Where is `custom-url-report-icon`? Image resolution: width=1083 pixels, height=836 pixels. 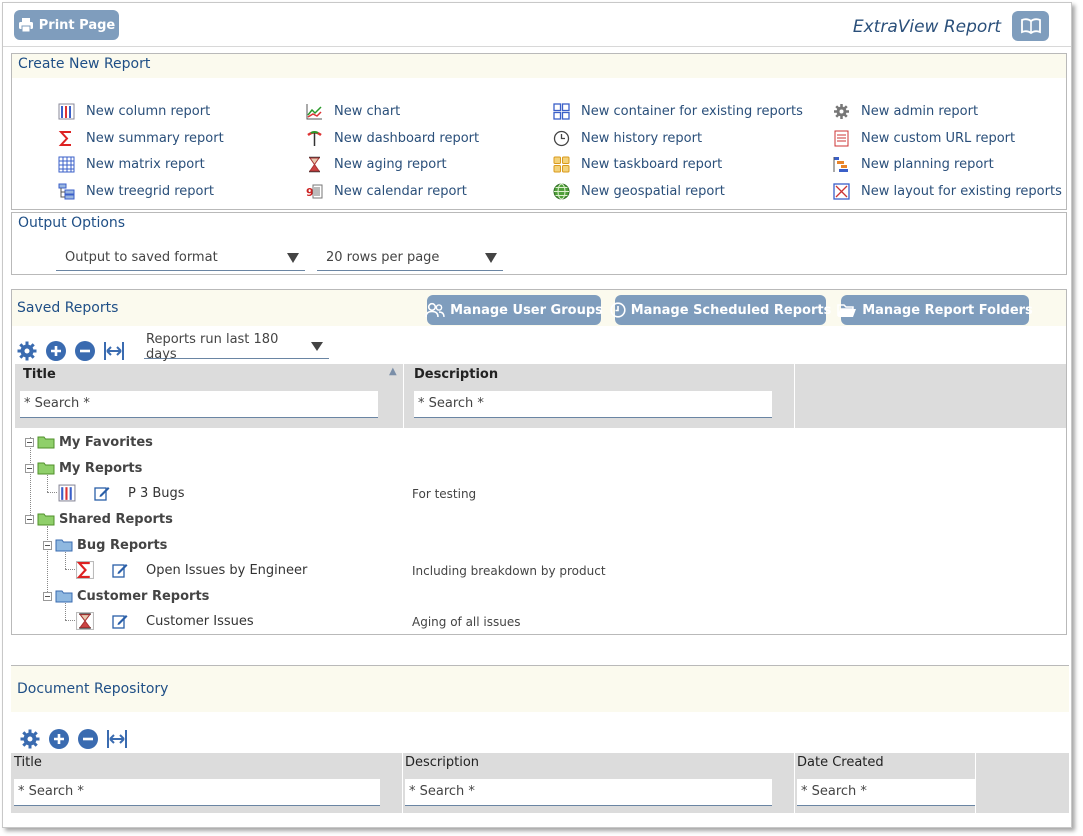 custom-url-report-icon is located at coordinates (841, 138).